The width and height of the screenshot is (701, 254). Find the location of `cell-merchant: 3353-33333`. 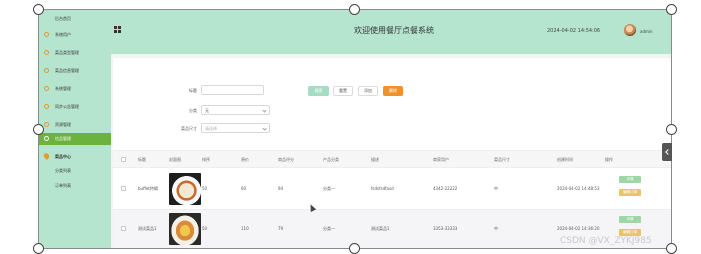

cell-merchant: 3353-33333 is located at coordinates (445, 228).